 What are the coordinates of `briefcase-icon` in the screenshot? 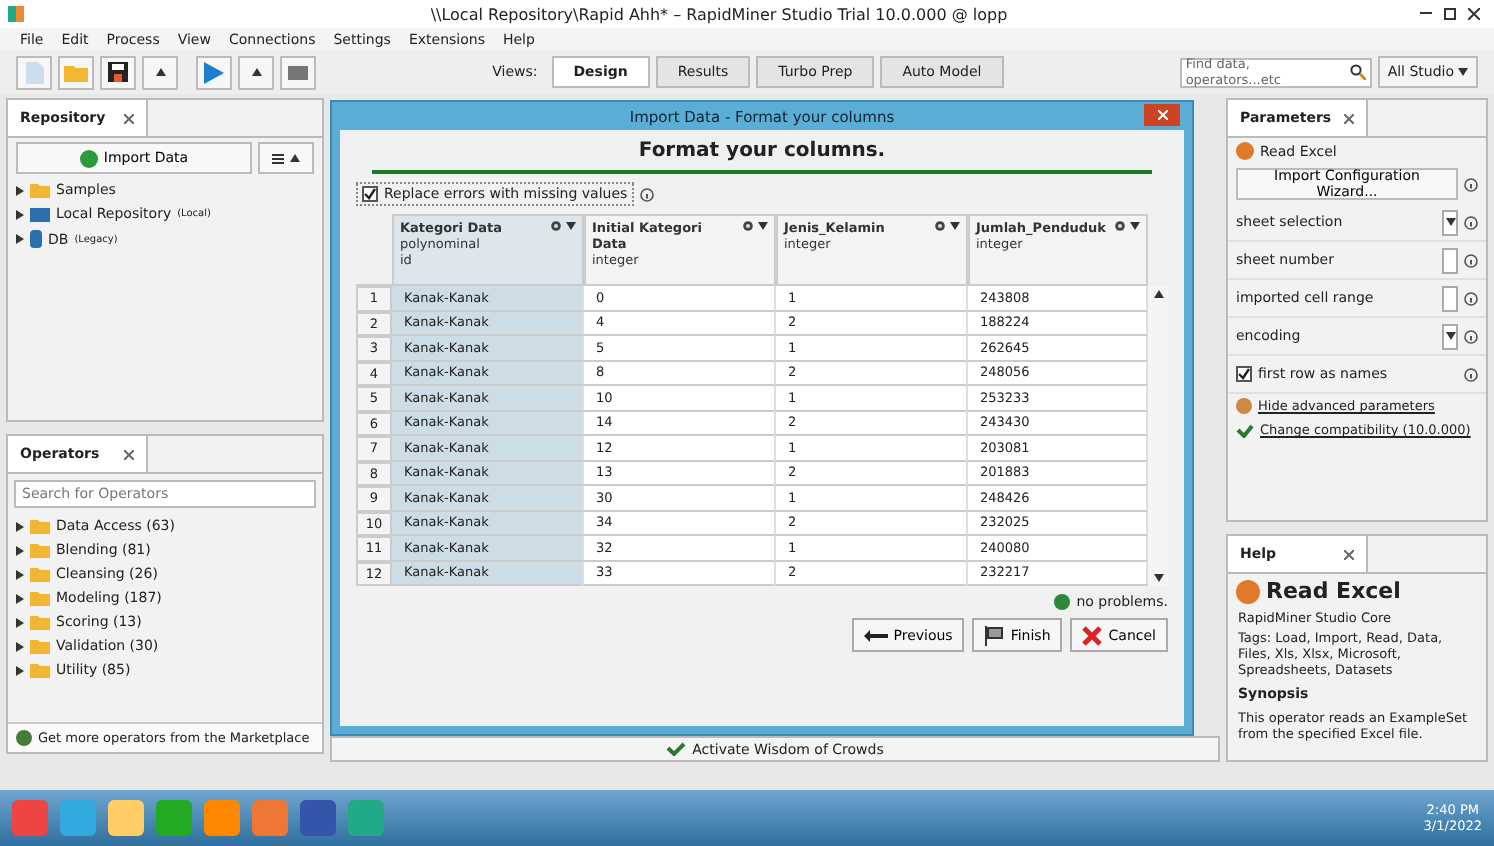 It's located at (40, 214).